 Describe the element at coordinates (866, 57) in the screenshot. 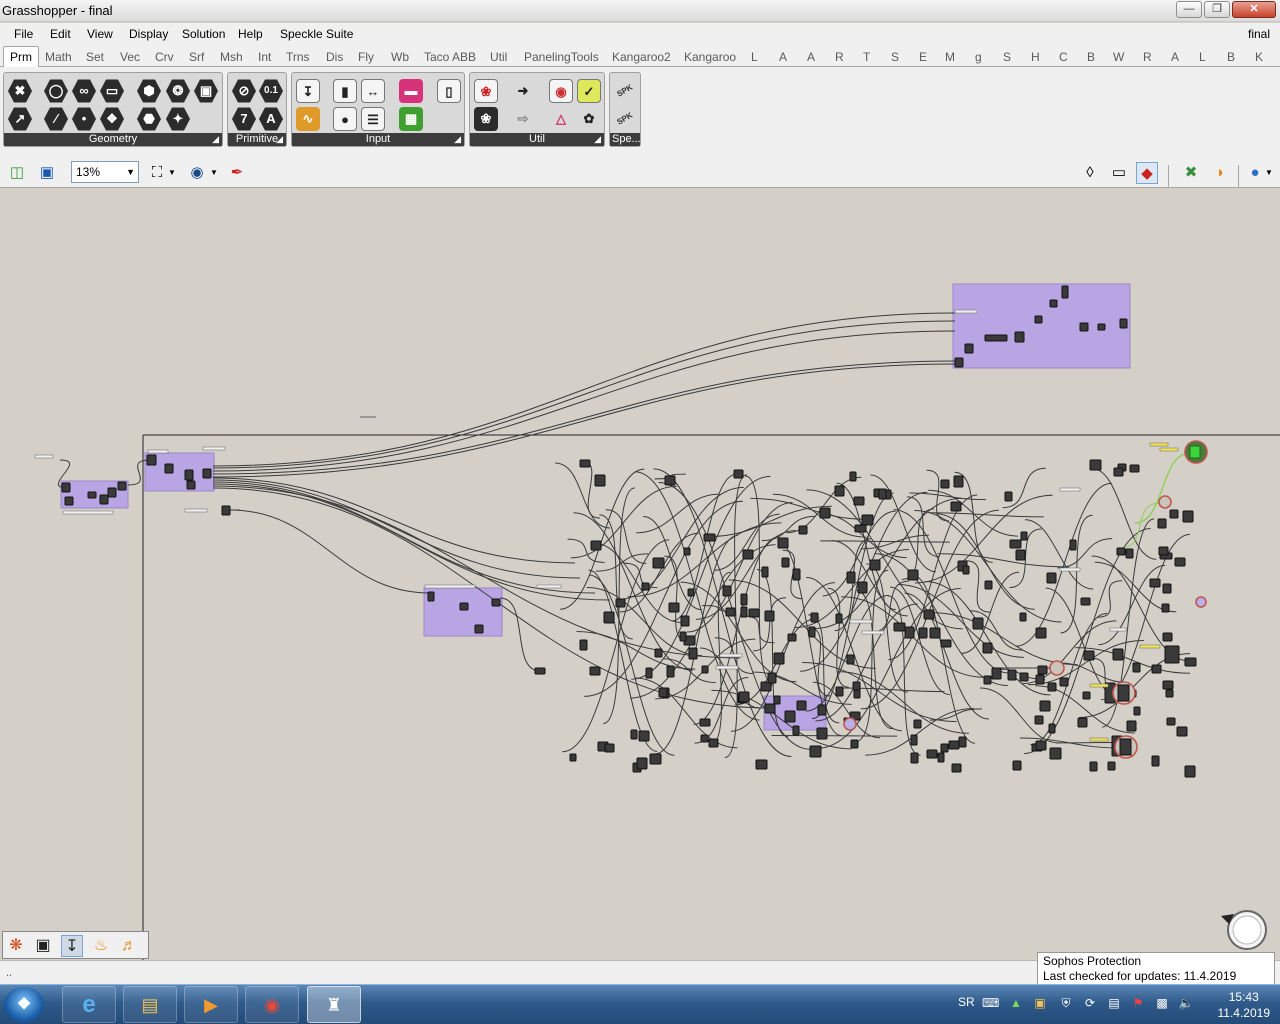

I see `tab-t: T` at that location.